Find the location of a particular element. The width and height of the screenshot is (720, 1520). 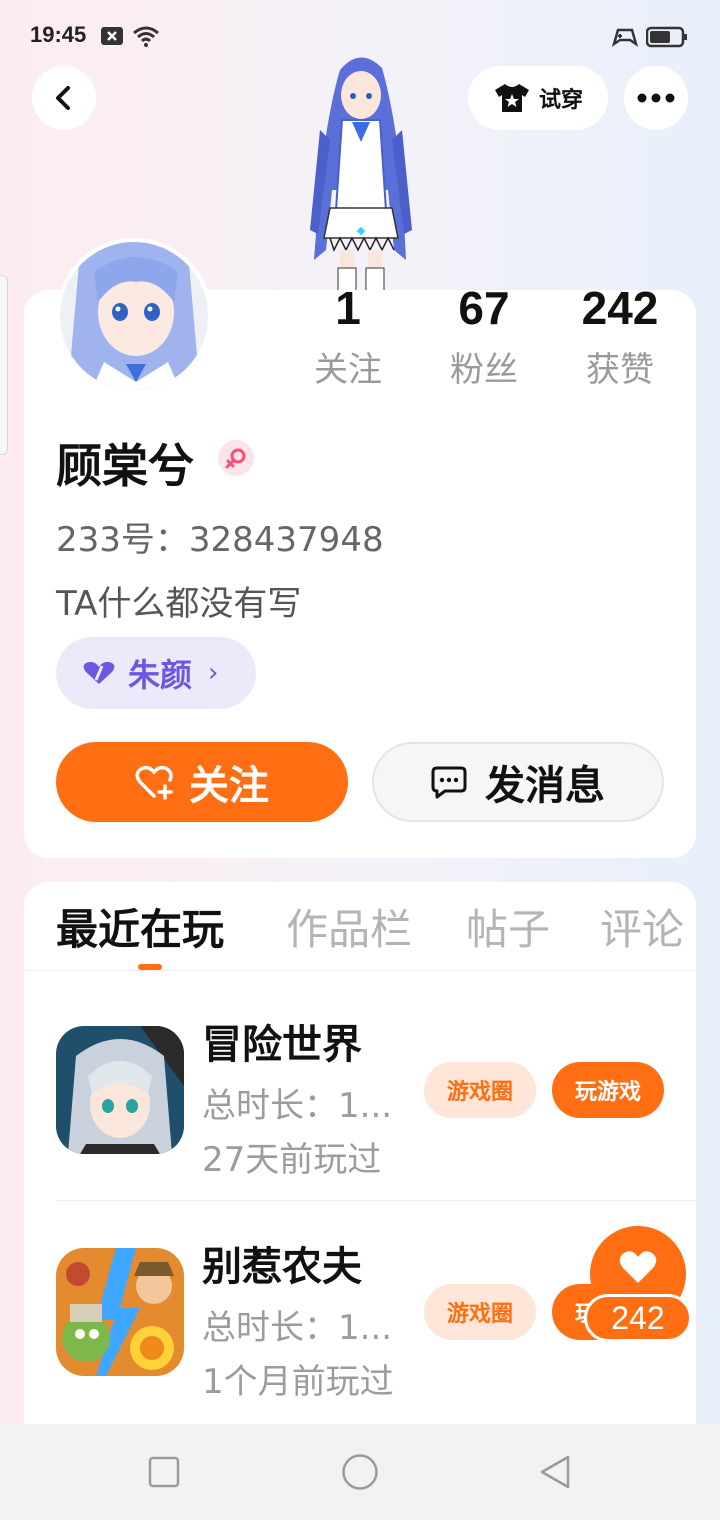

wifi-icon is located at coordinates (146, 39).